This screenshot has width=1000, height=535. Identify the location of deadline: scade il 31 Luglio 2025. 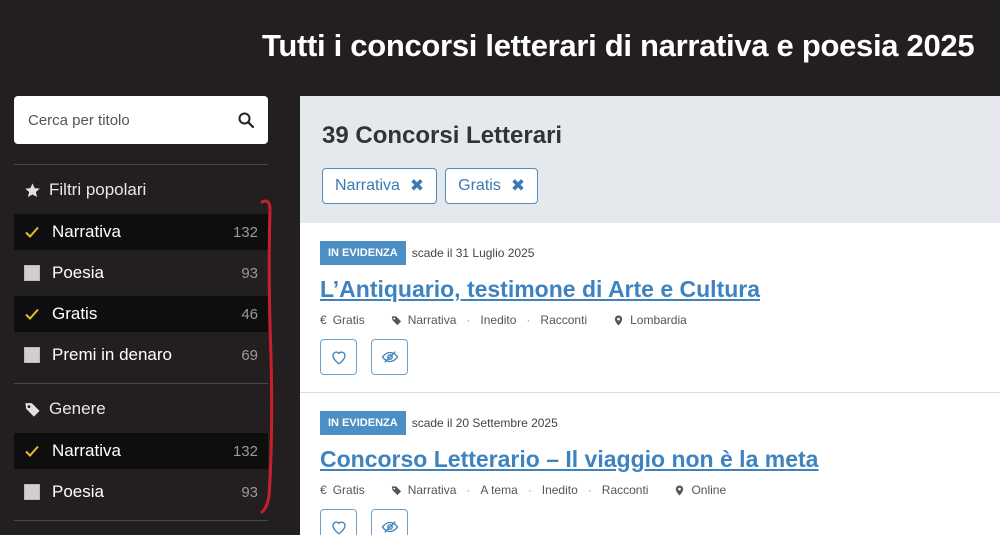
(473, 253).